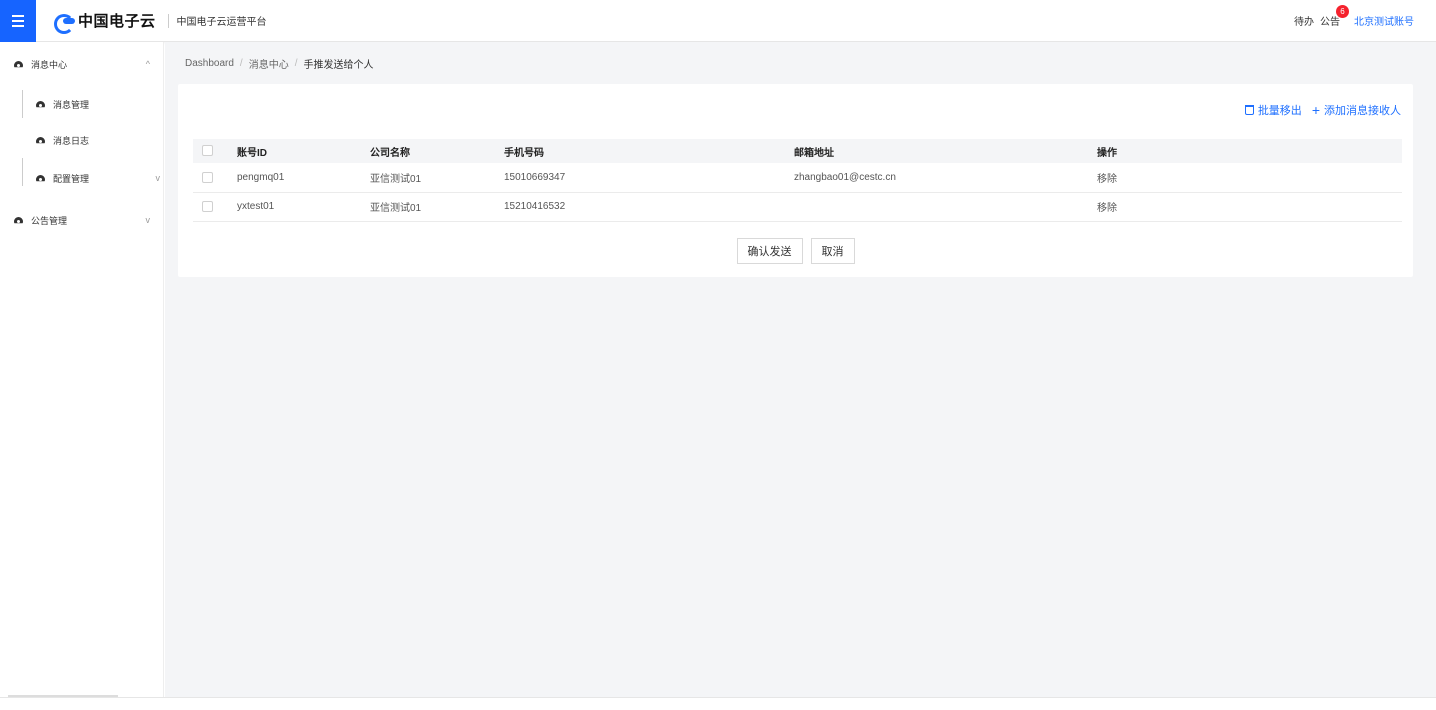 The image size is (1436, 710). What do you see at coordinates (168, 20) in the screenshot?
I see `header-divider` at bounding box center [168, 20].